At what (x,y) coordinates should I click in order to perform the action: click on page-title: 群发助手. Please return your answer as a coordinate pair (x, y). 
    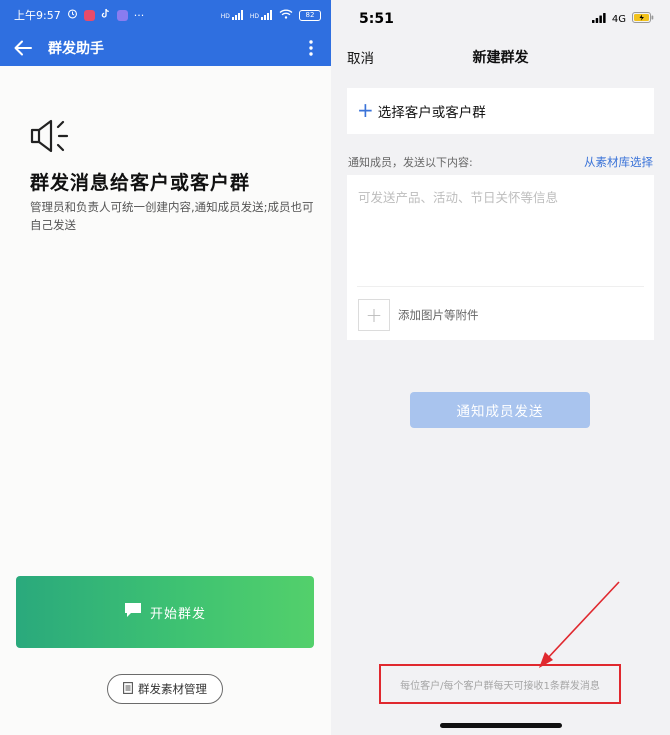
    Looking at the image, I should click on (76, 49).